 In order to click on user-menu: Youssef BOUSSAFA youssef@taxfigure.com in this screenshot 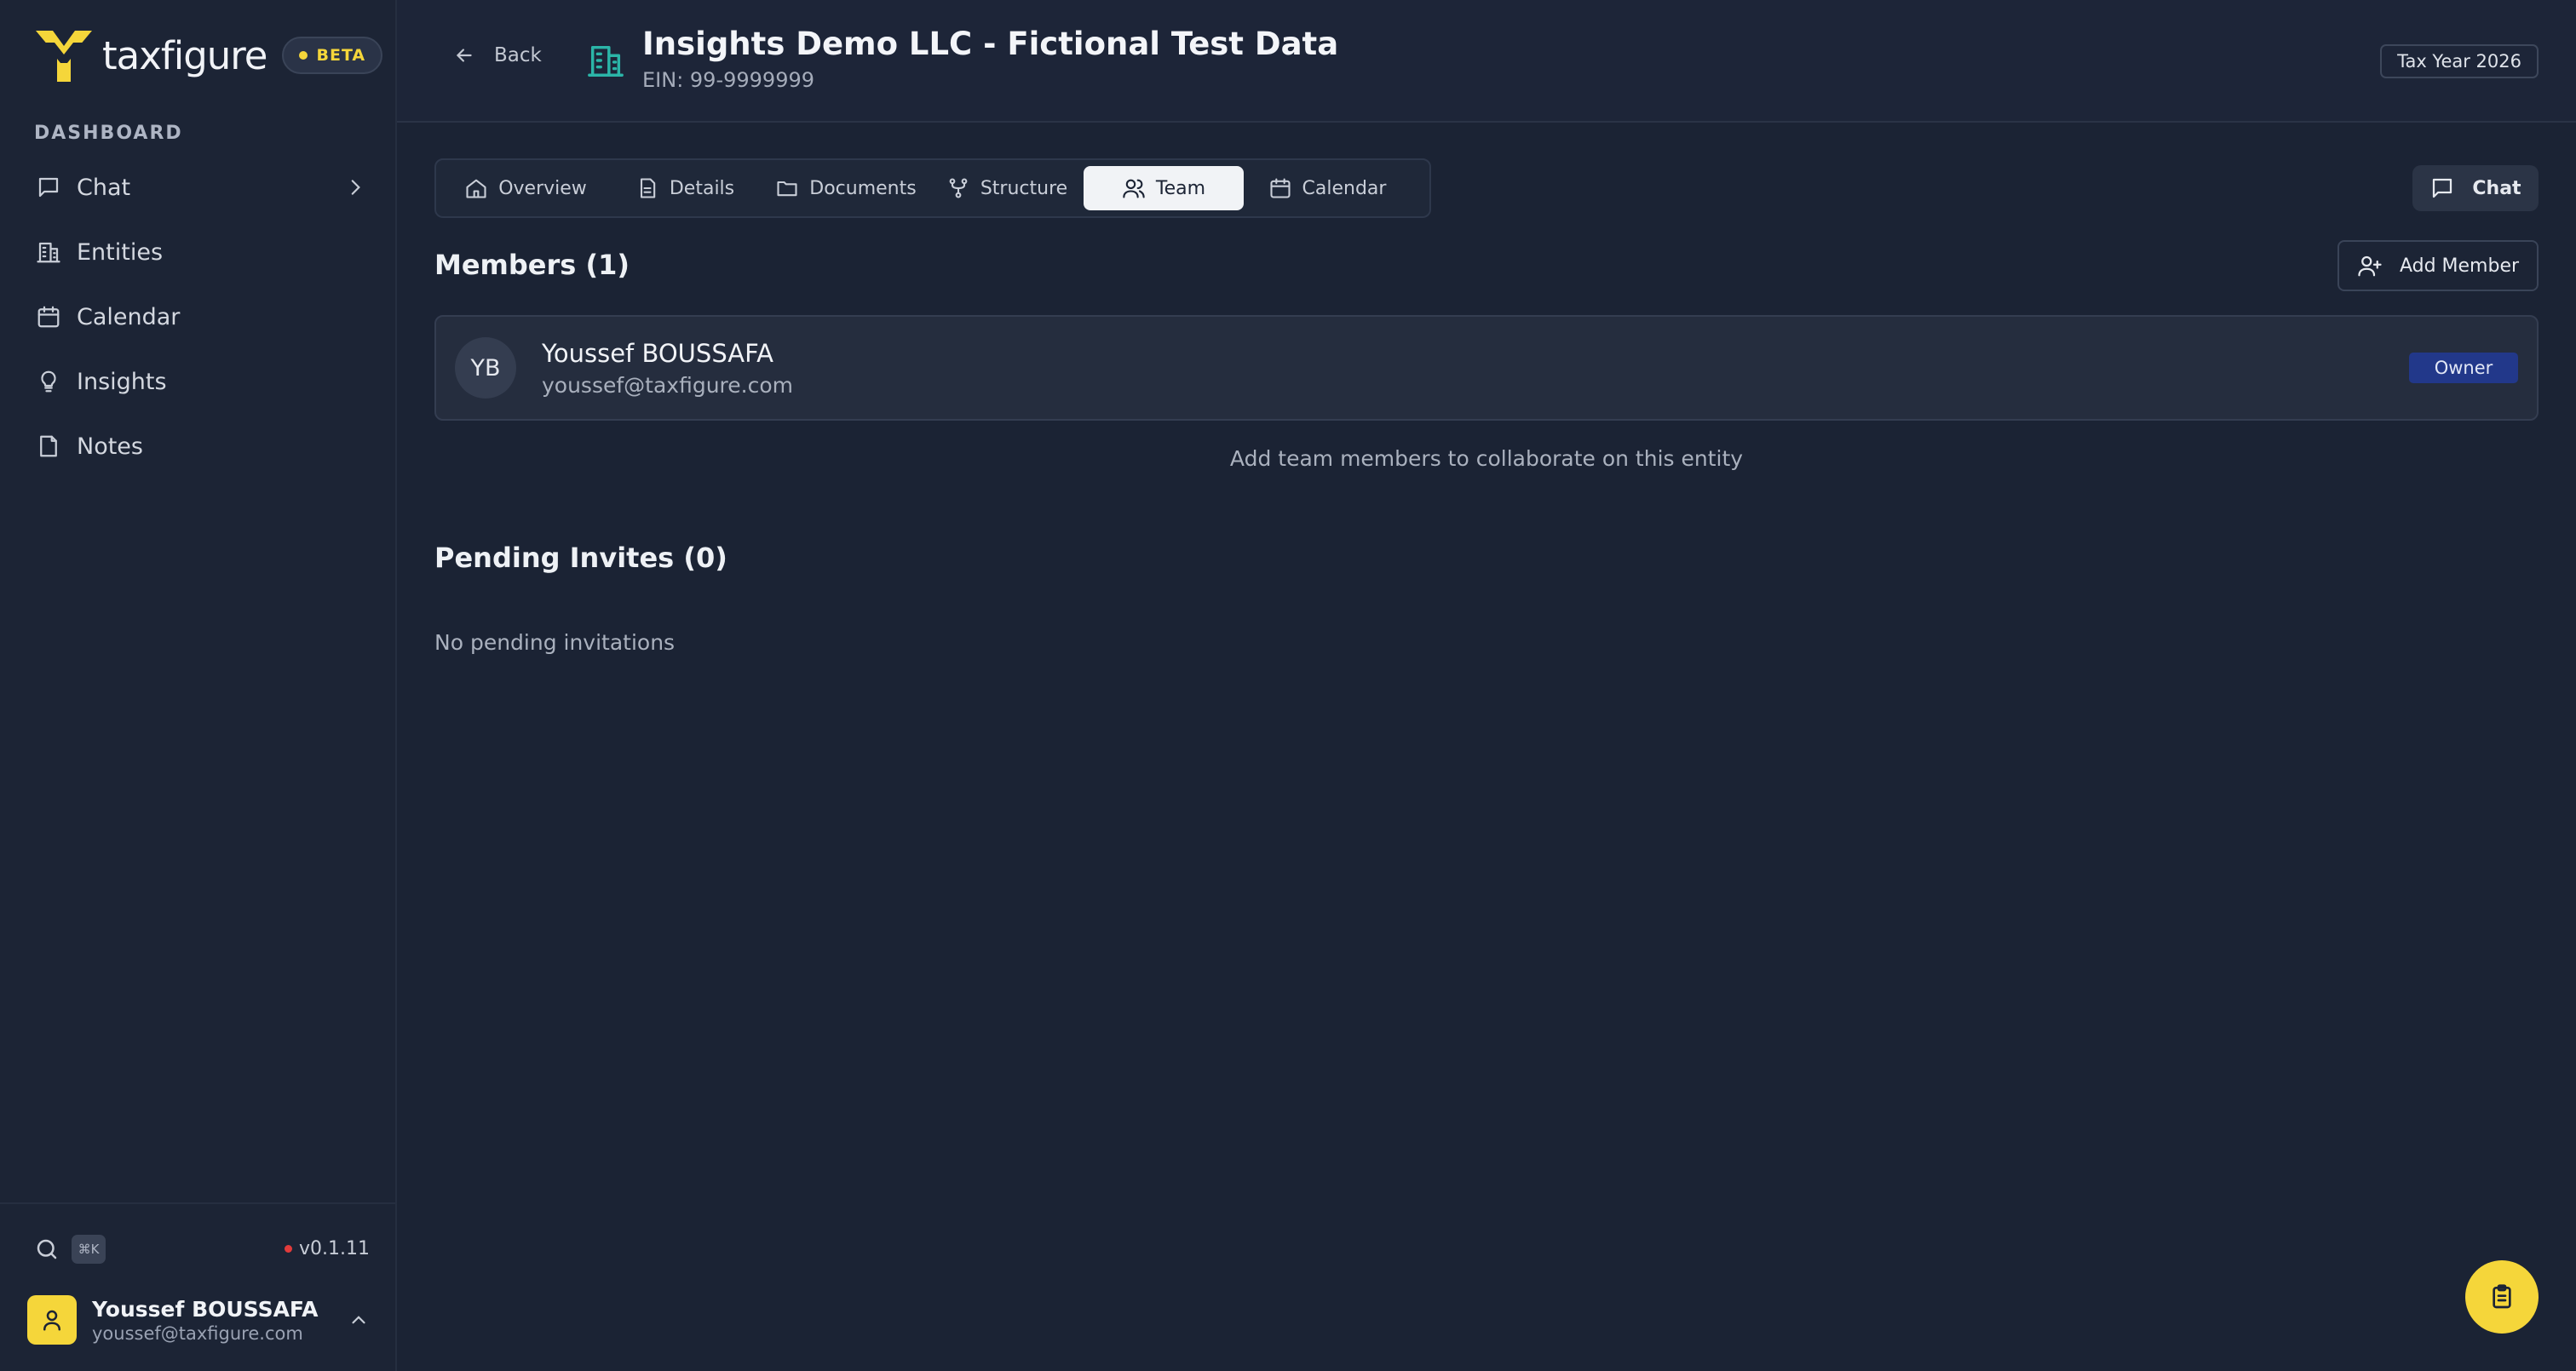, I will do `click(202, 1320)`.